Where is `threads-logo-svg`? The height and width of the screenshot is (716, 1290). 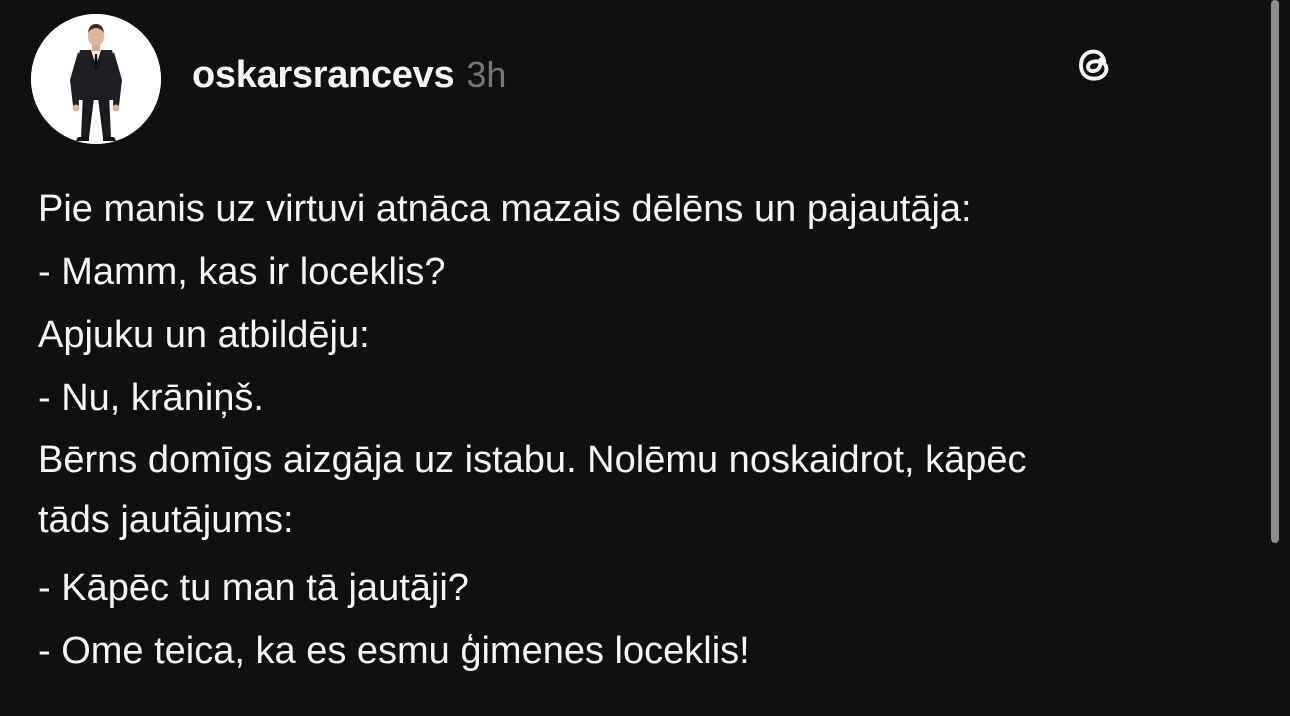 threads-logo-svg is located at coordinates (1094, 65).